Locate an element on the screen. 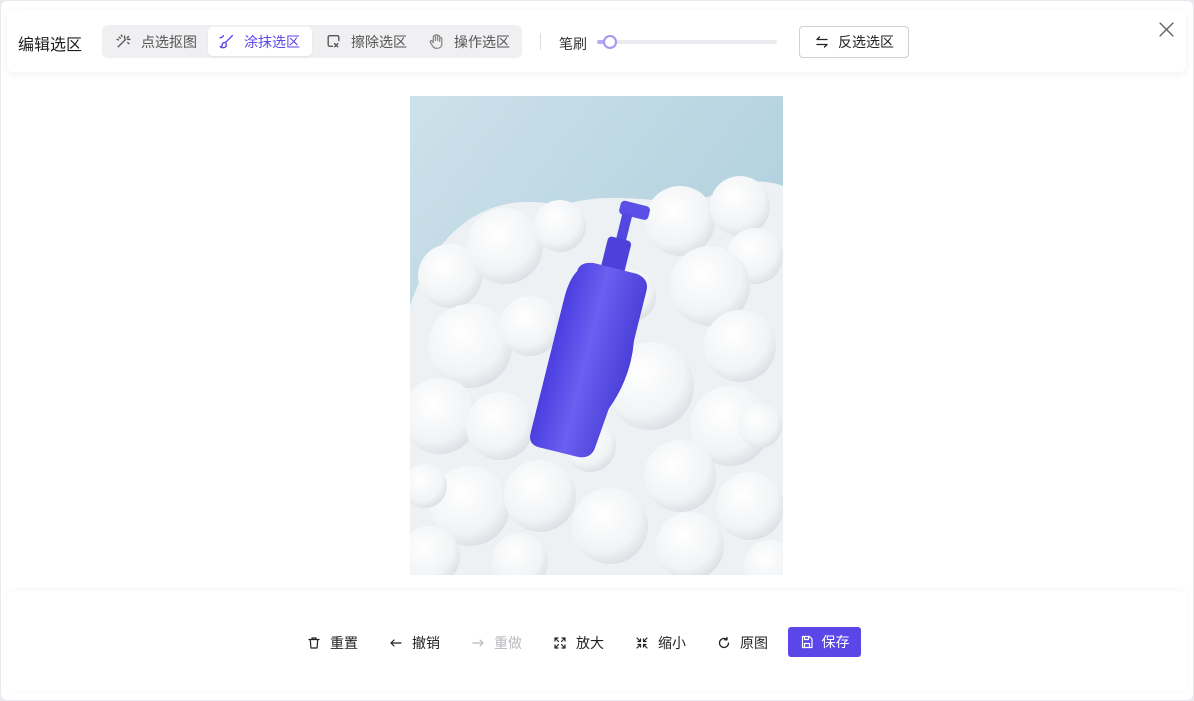  trash-icon is located at coordinates (314, 643).